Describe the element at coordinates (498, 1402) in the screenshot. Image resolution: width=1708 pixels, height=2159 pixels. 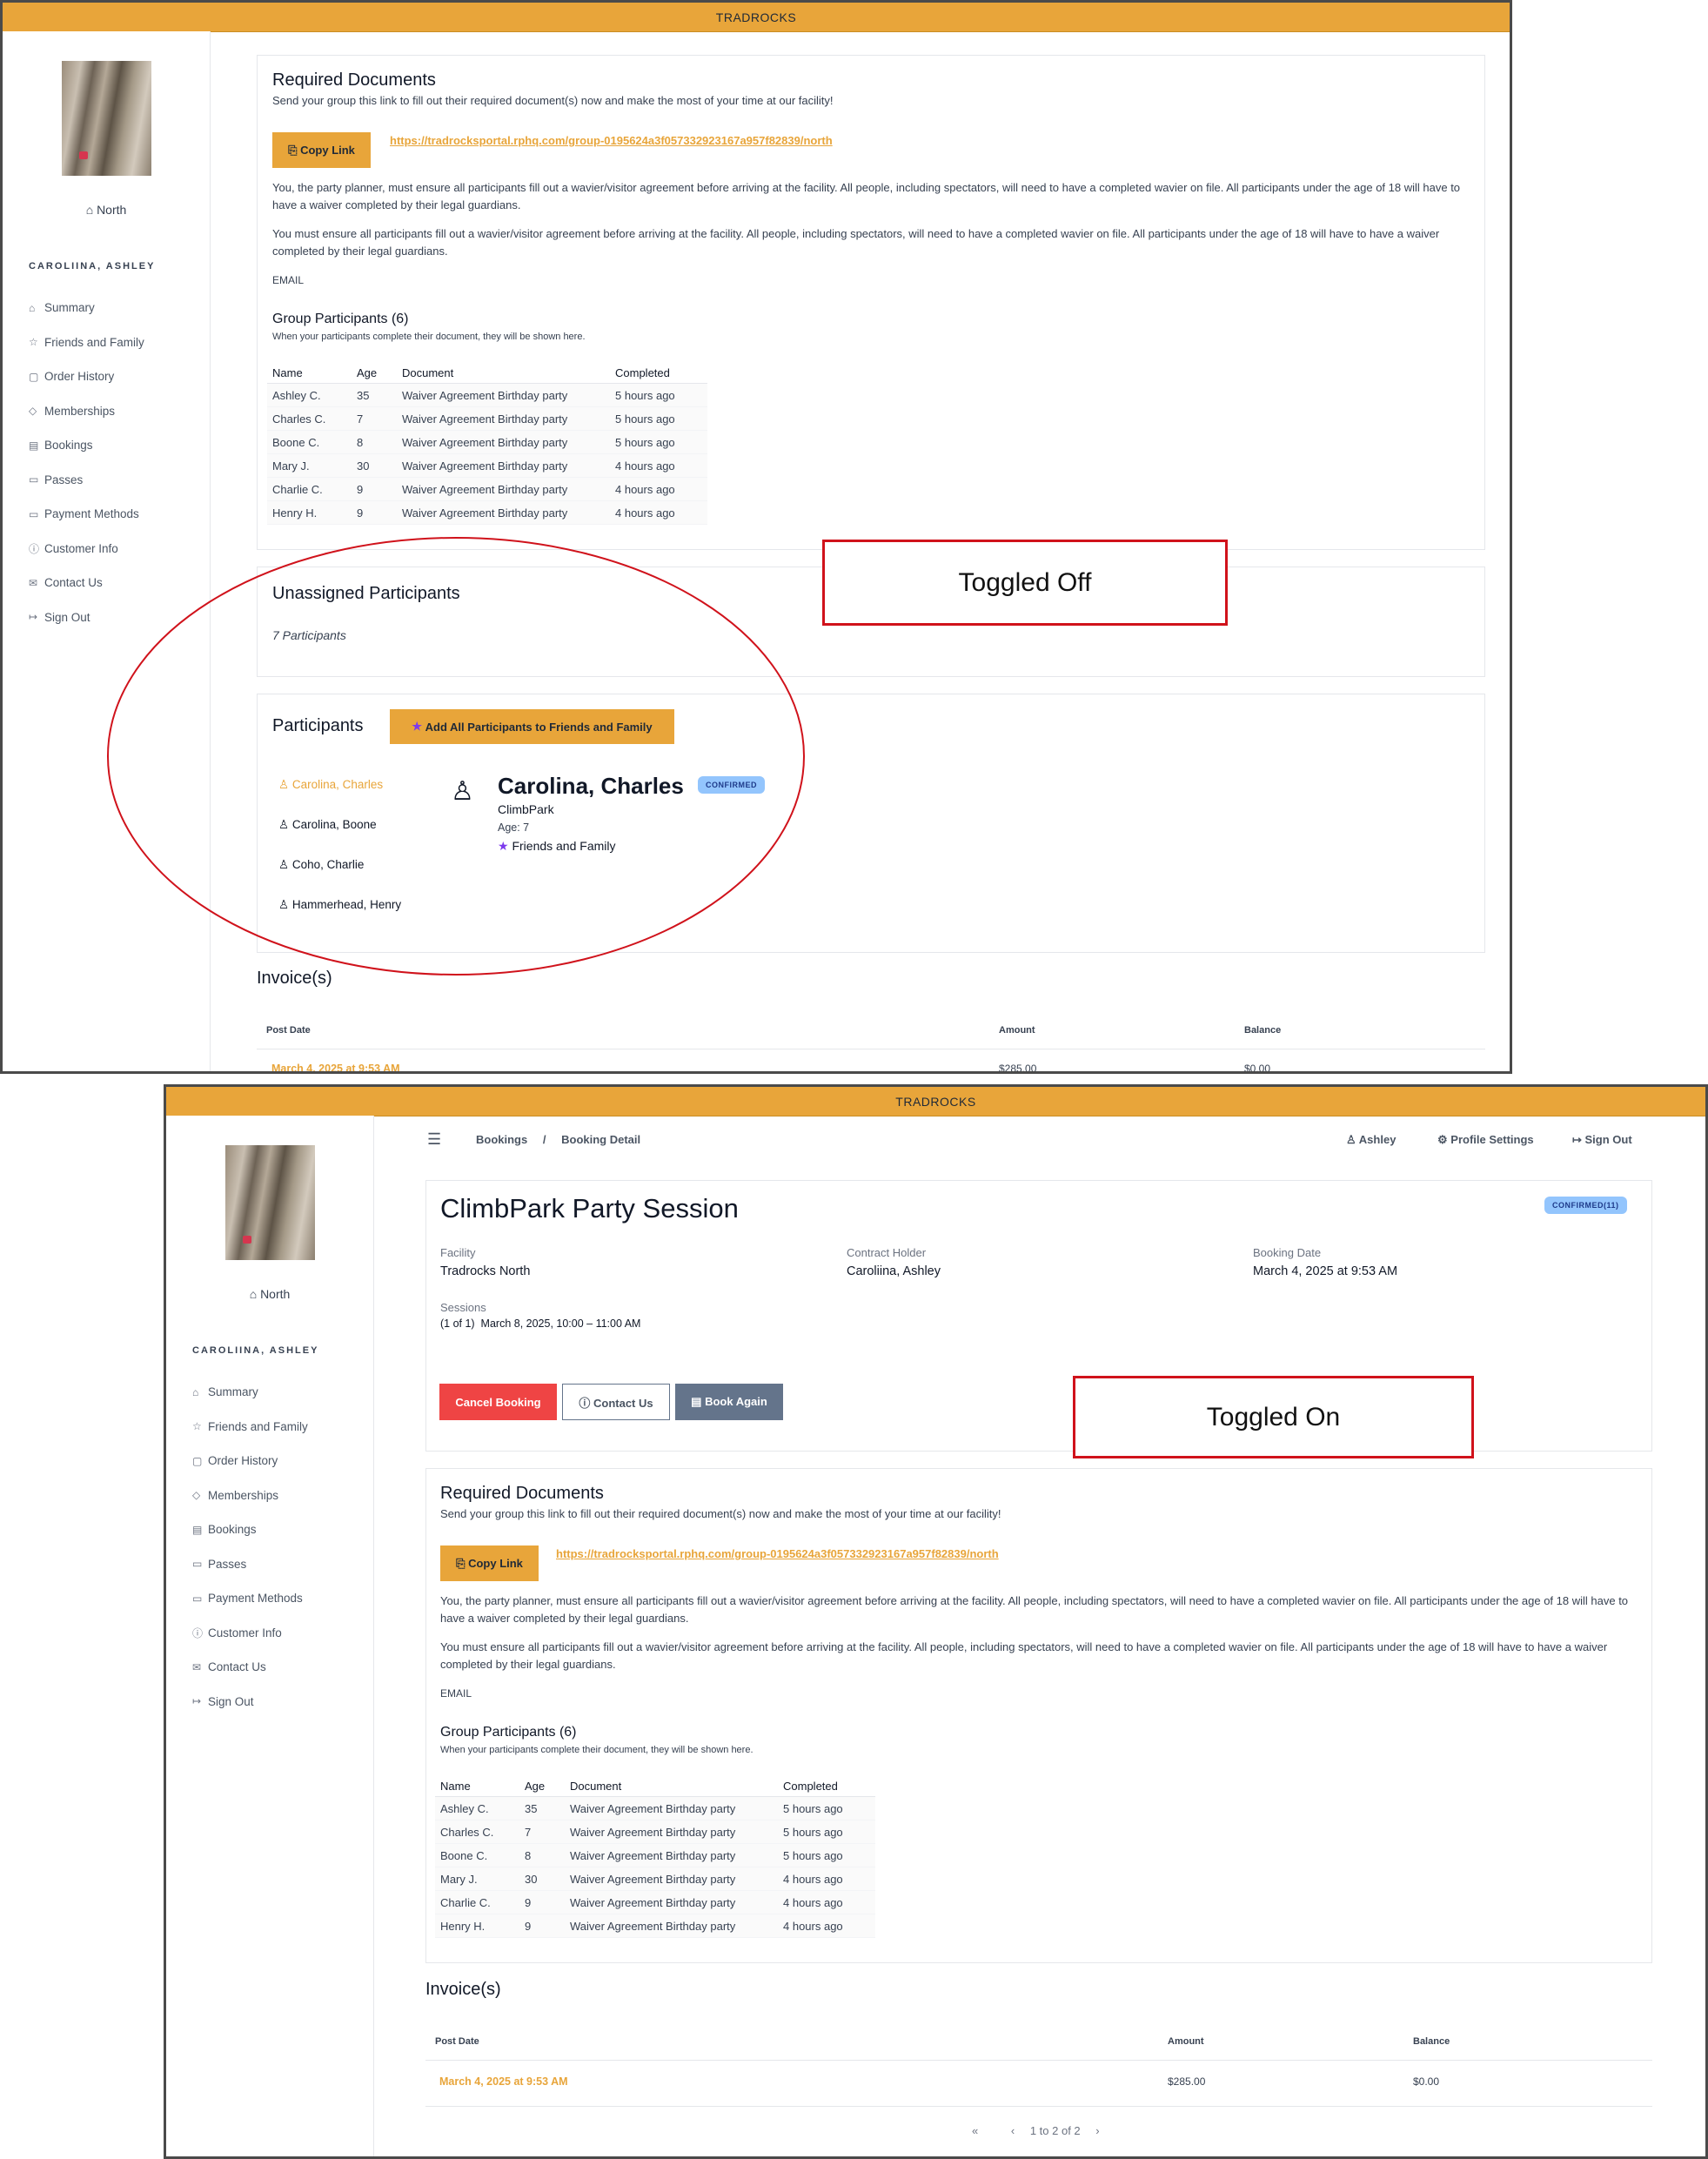
I see `cancel-booking-button: Cancel Booking` at that location.